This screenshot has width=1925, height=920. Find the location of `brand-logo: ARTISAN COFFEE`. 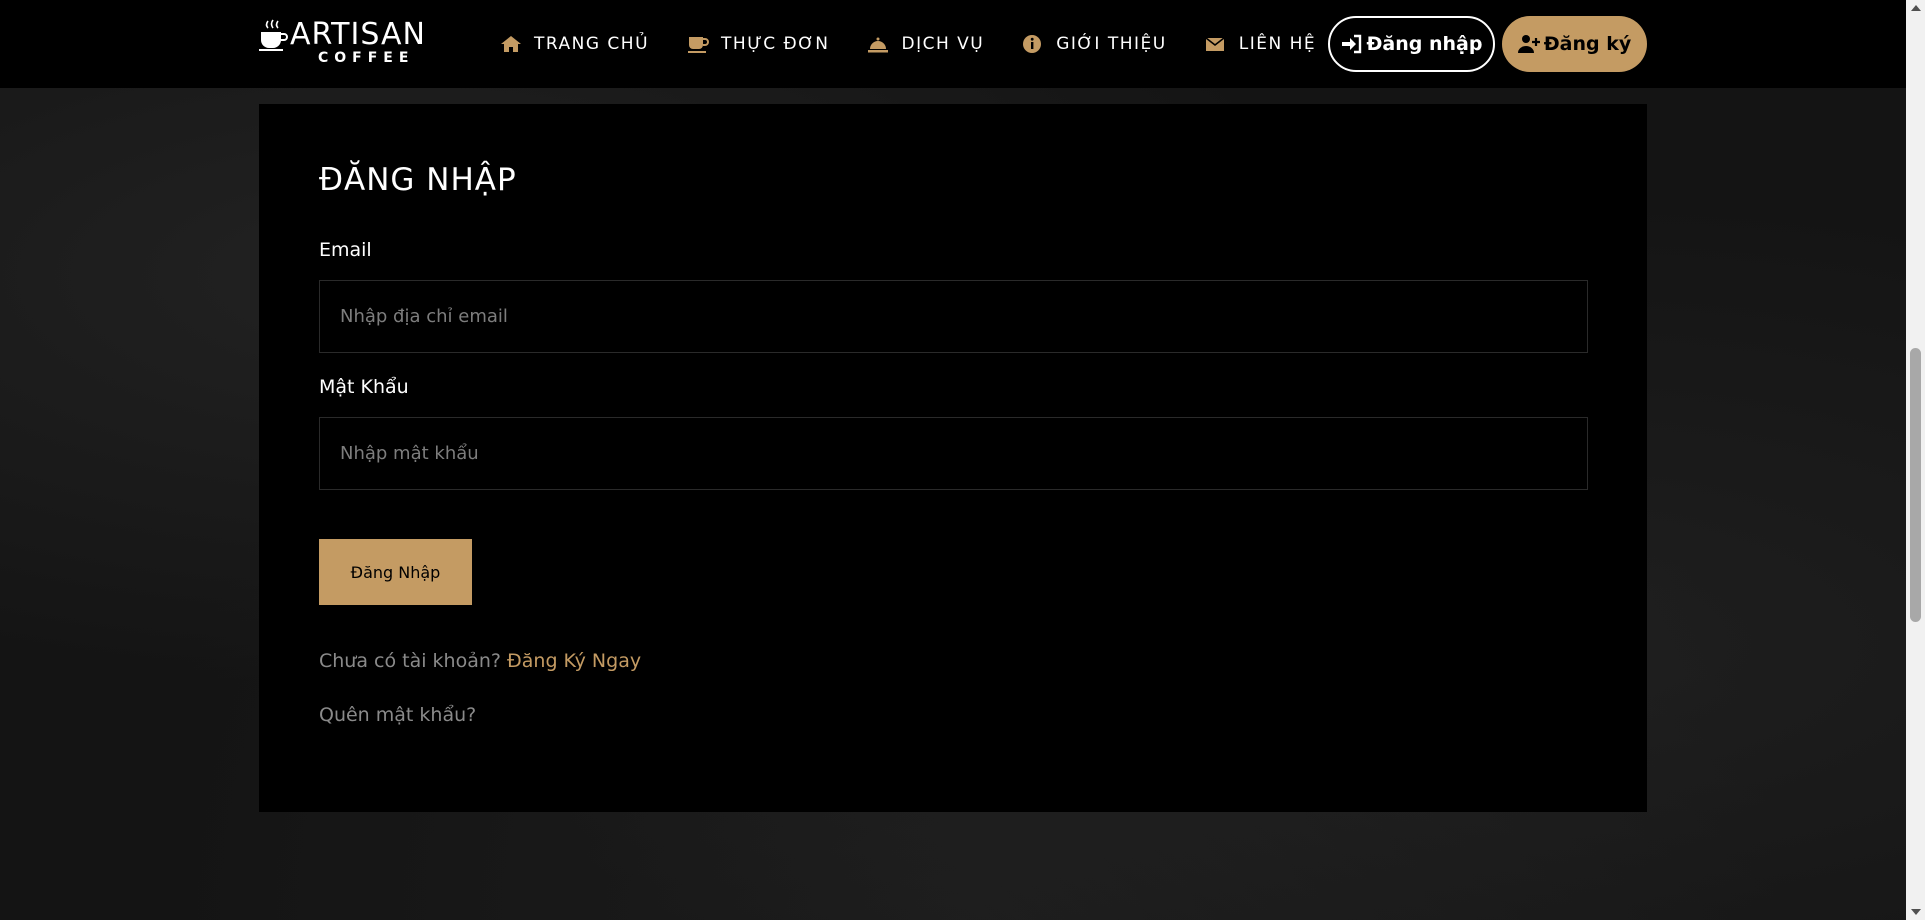

brand-logo: ARTISAN COFFEE is located at coordinates (343, 42).